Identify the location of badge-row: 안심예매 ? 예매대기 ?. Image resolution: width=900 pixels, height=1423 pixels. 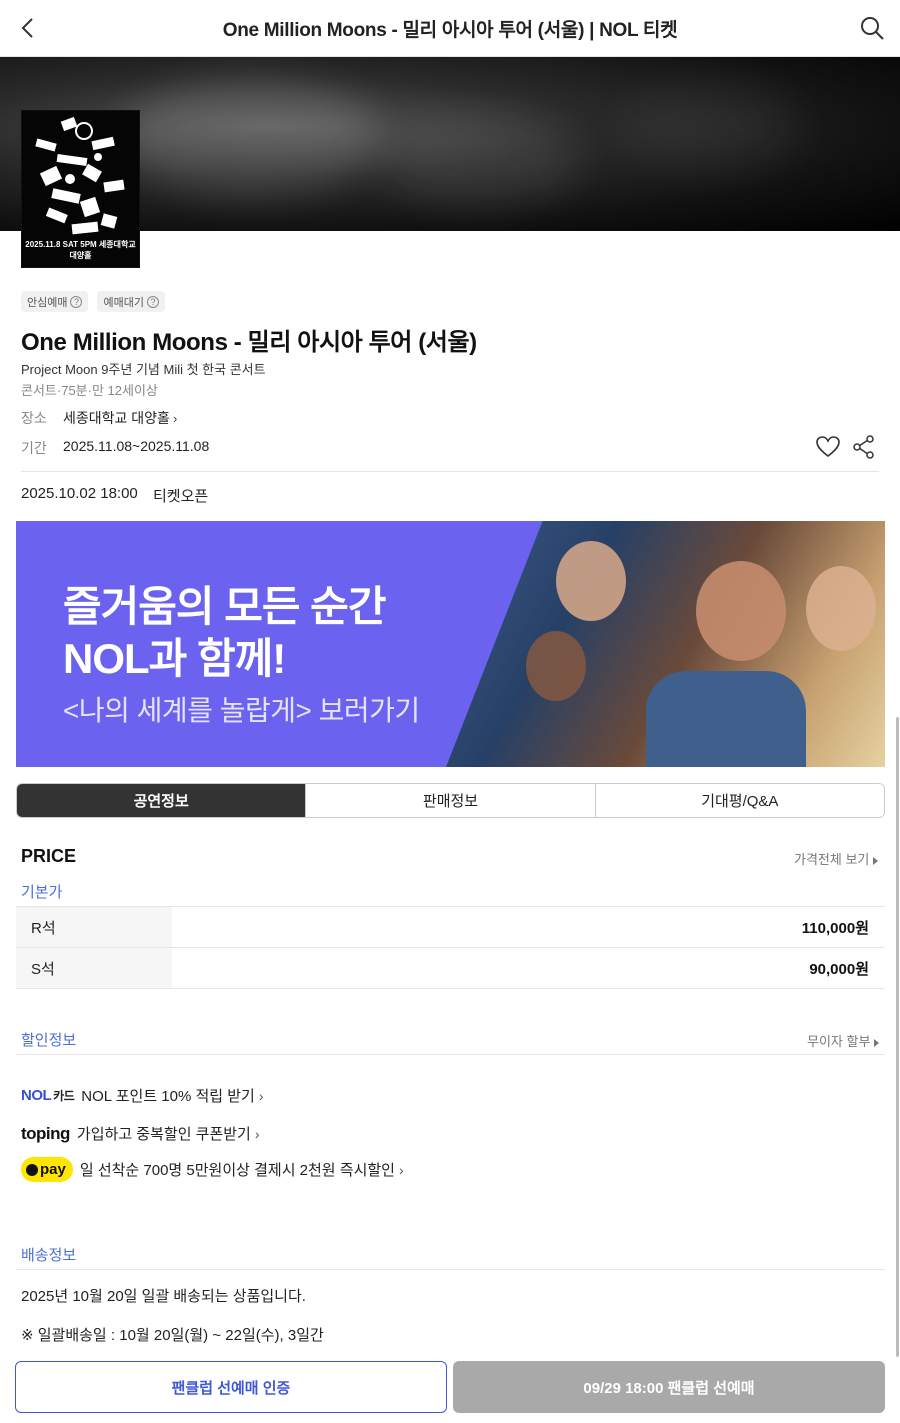
(93, 301).